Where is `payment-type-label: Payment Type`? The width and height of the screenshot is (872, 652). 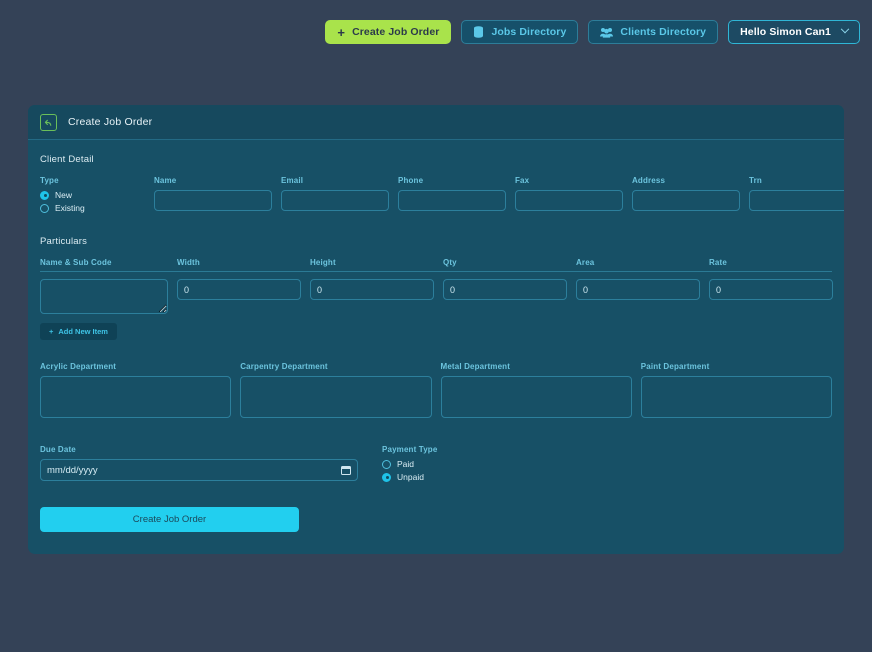
payment-type-label: Payment Type is located at coordinates (410, 449).